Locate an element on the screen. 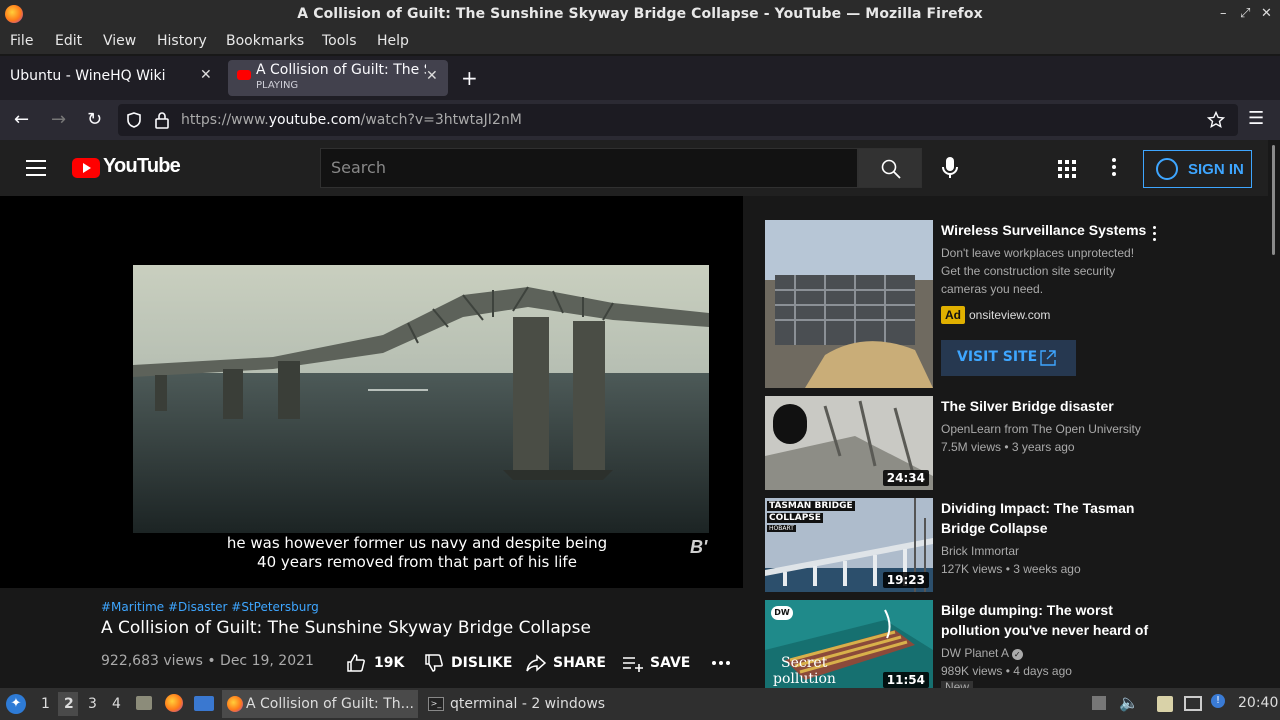 The height and width of the screenshot is (720, 1280). playlist-add-icon is located at coordinates (633, 664).